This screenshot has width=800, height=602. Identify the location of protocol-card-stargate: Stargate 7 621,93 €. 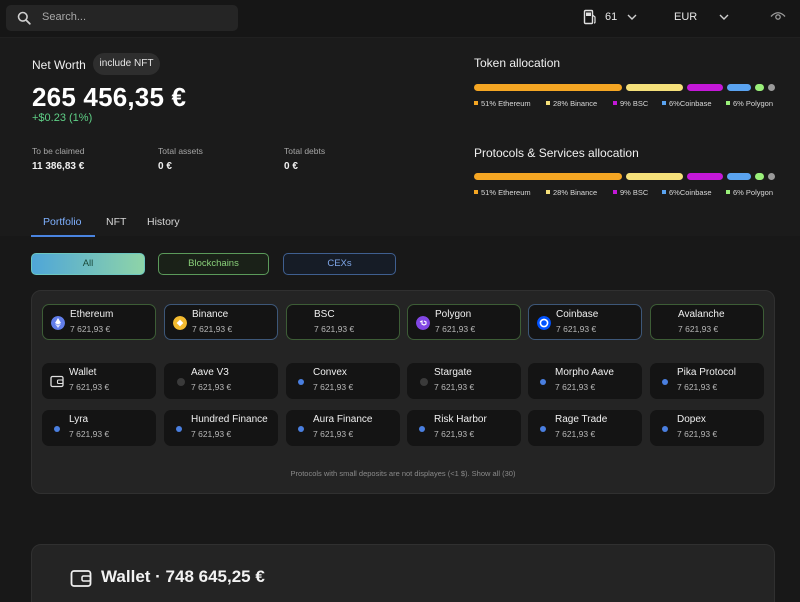
(464, 381).